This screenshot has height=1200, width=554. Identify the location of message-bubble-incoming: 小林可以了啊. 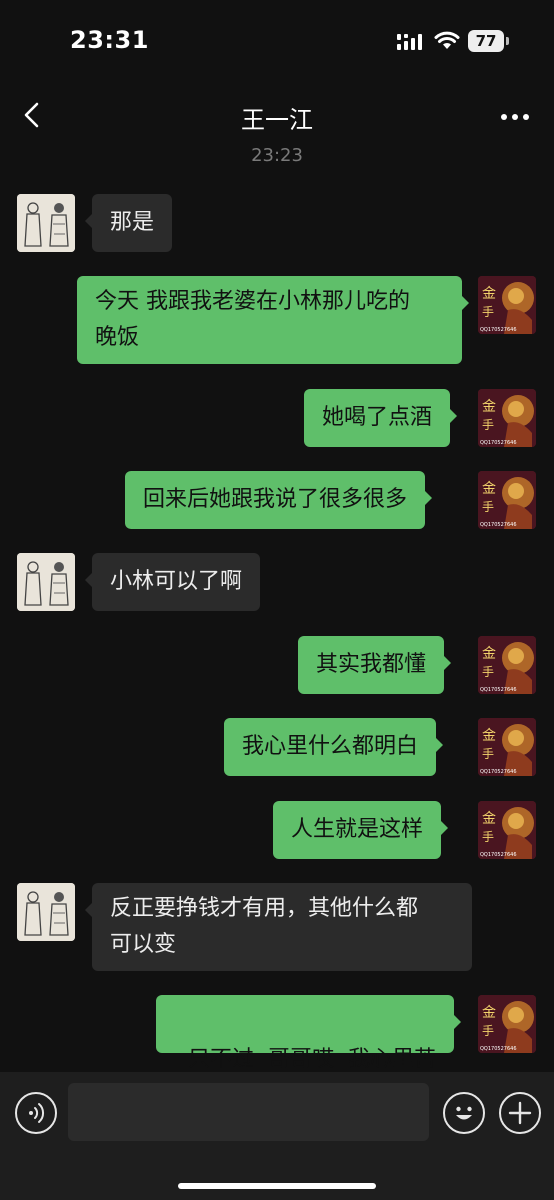
(172, 582).